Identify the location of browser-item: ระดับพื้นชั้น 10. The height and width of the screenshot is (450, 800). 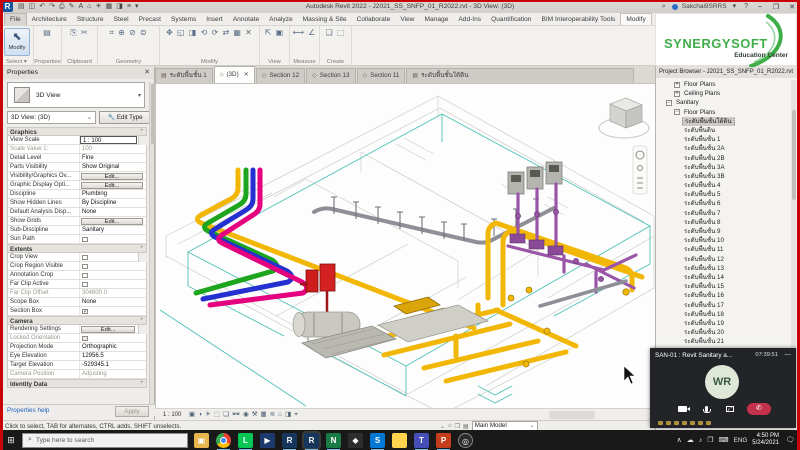
(724, 240).